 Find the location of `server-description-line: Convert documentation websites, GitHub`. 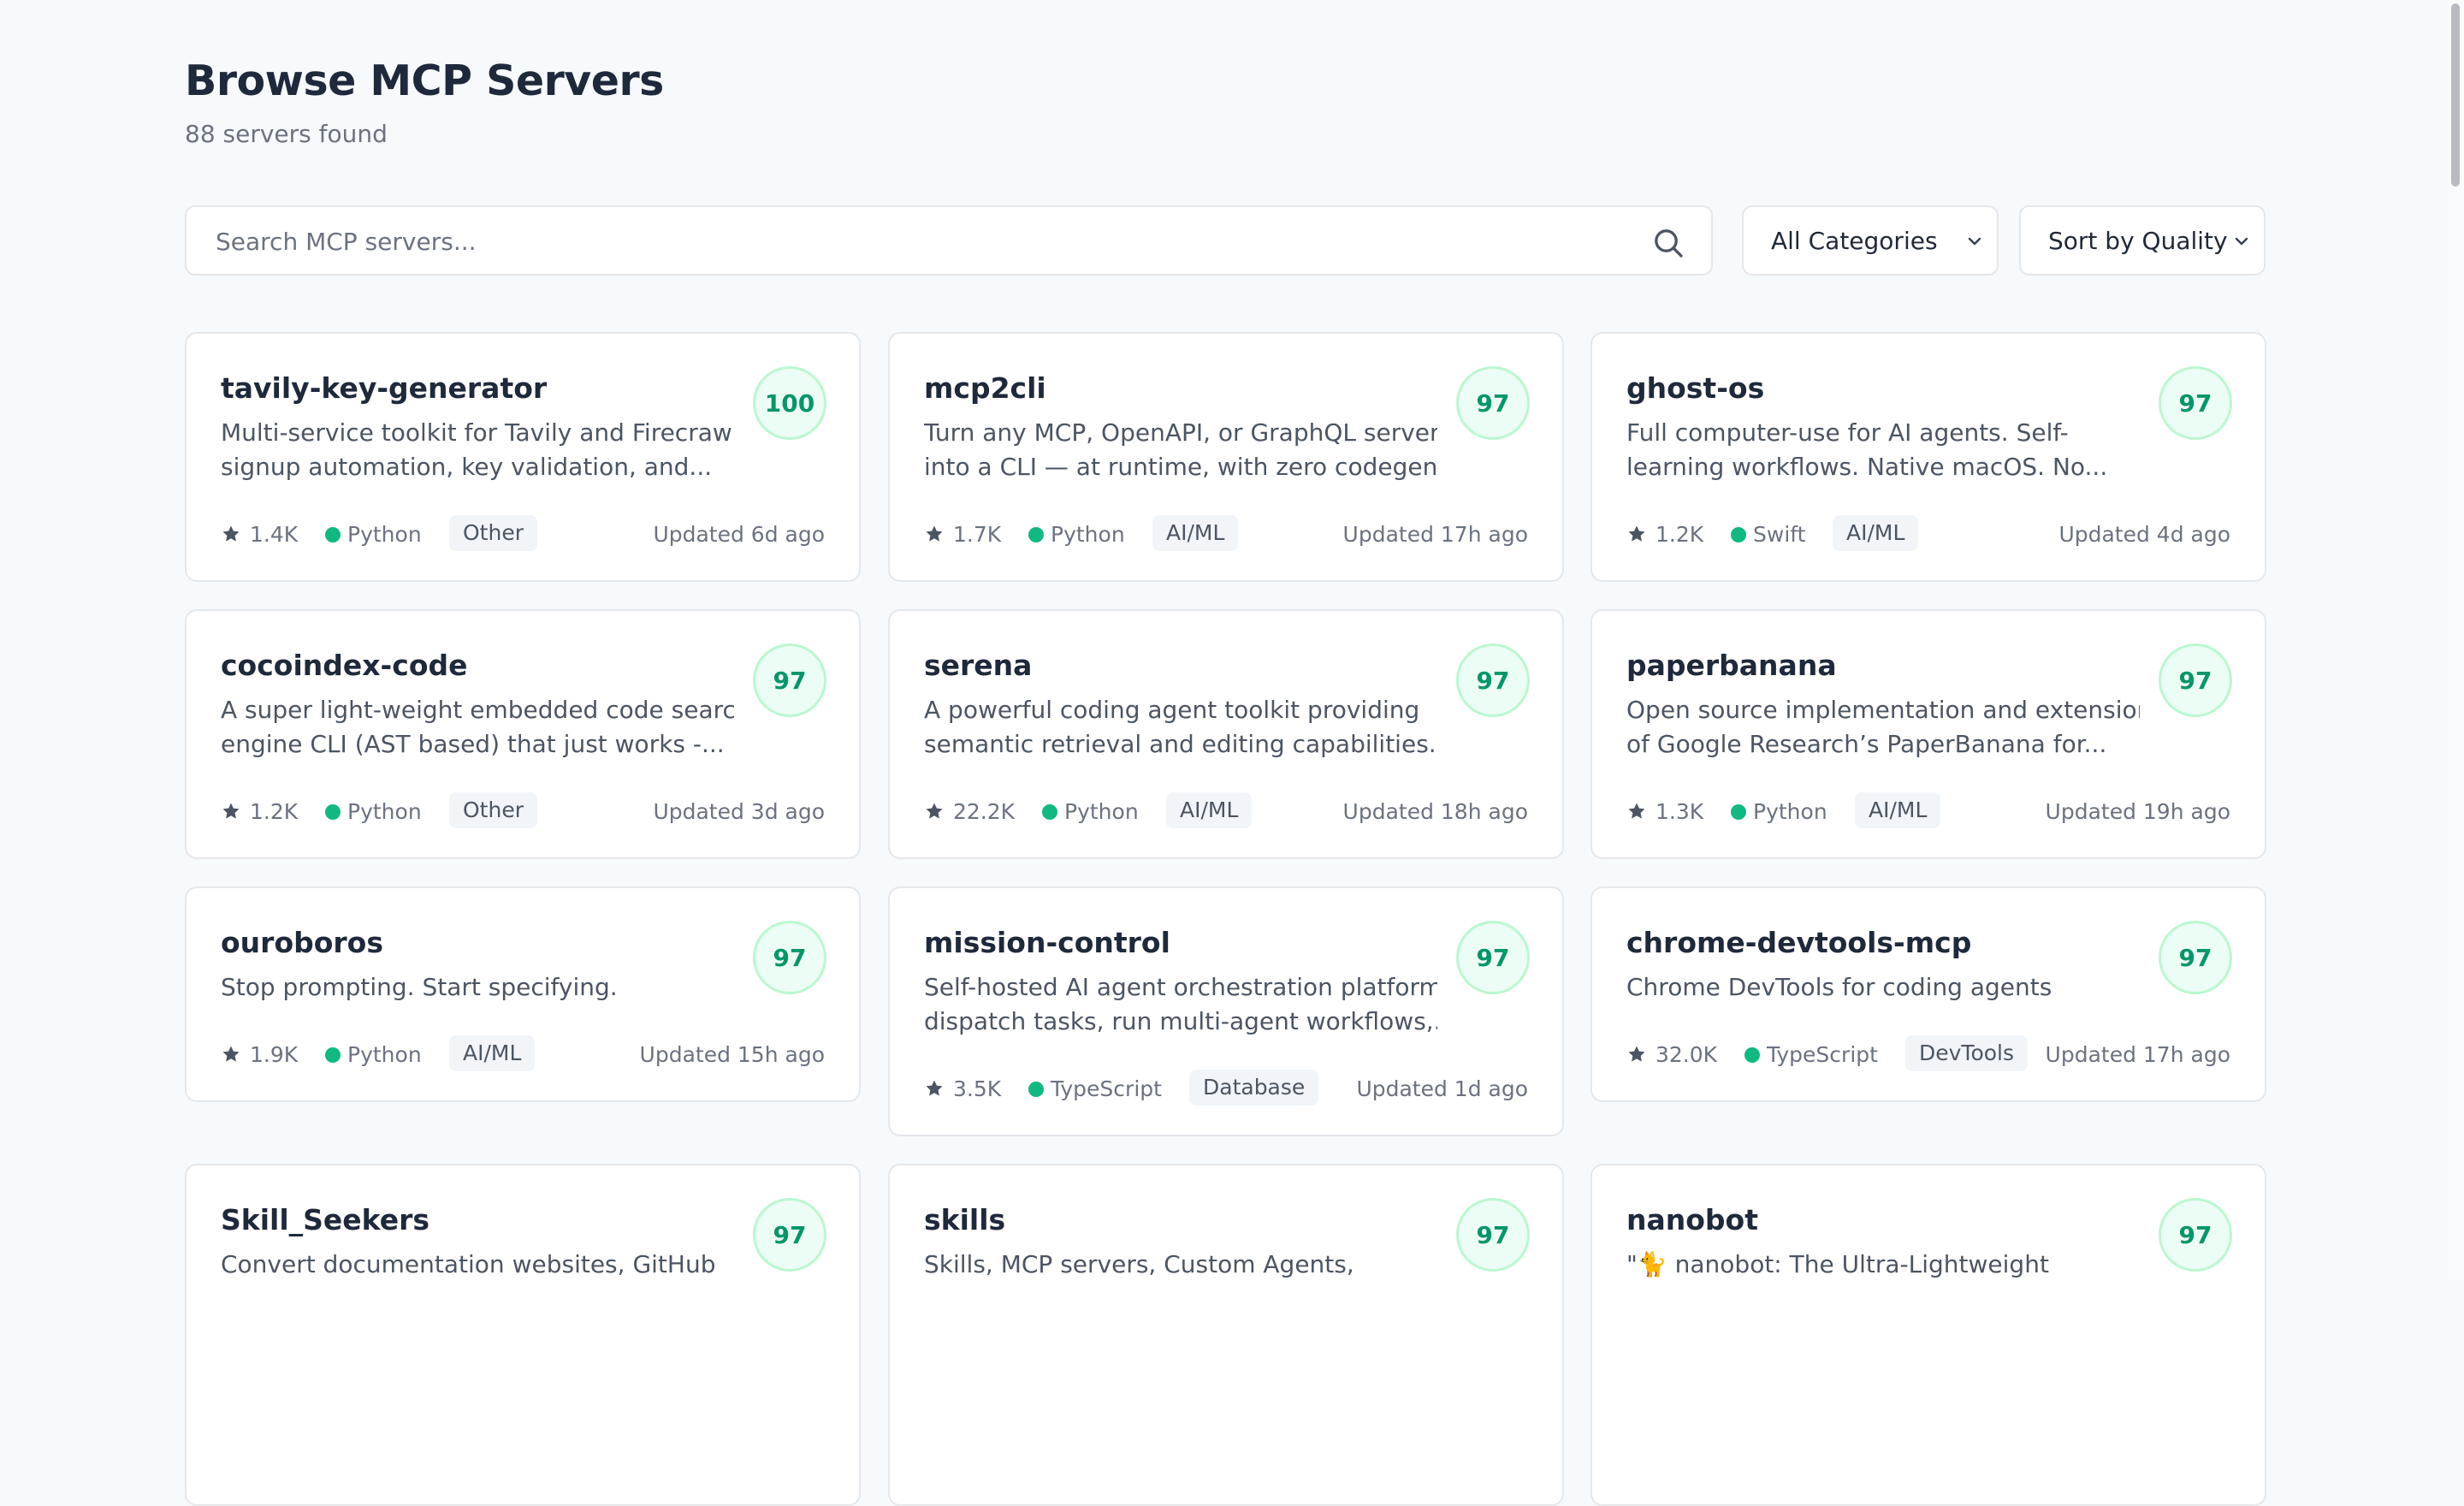

server-description-line: Convert documentation websites, GitHub is located at coordinates (468, 1264).